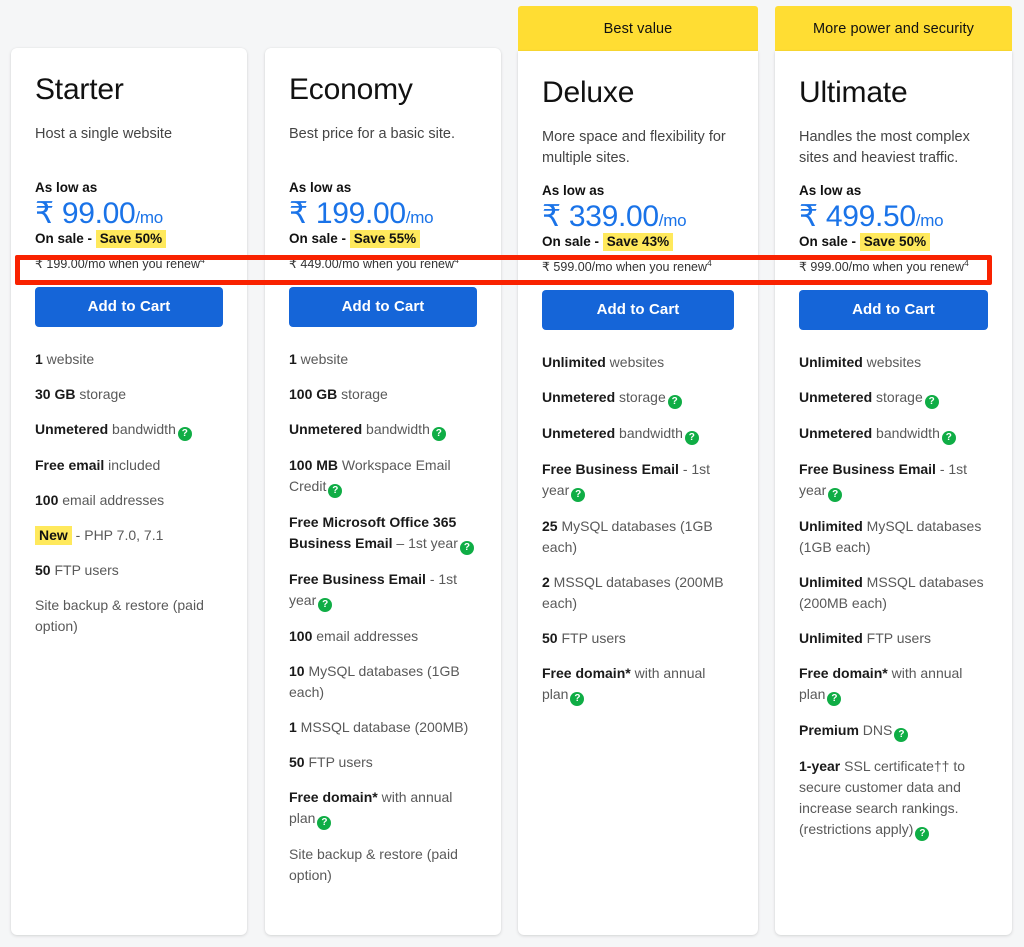 The height and width of the screenshot is (947, 1024). What do you see at coordinates (313, 394) in the screenshot?
I see `feature-emphasis: 100 GB` at bounding box center [313, 394].